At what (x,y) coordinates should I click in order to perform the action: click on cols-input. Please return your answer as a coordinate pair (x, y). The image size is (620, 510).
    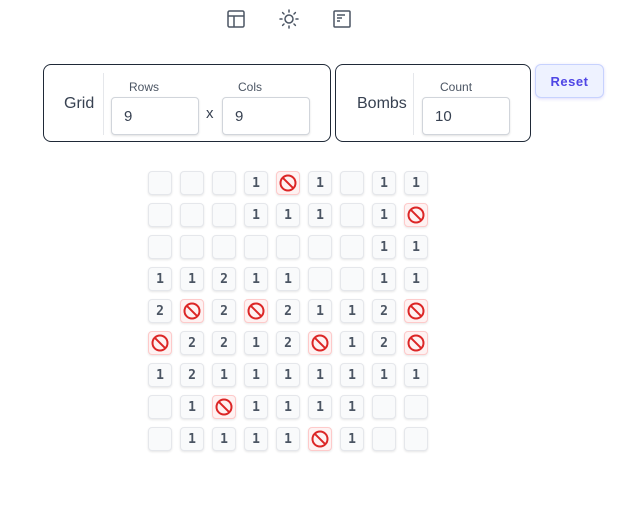
    Looking at the image, I should click on (266, 116).